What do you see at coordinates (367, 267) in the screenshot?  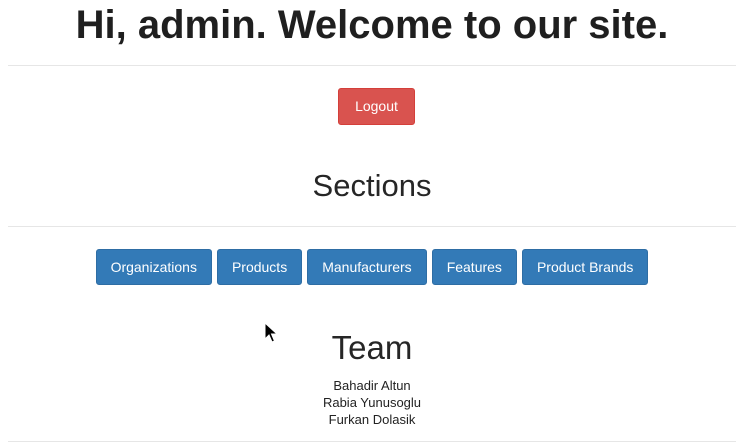 I see `manufacturers-button: Manufacturers` at bounding box center [367, 267].